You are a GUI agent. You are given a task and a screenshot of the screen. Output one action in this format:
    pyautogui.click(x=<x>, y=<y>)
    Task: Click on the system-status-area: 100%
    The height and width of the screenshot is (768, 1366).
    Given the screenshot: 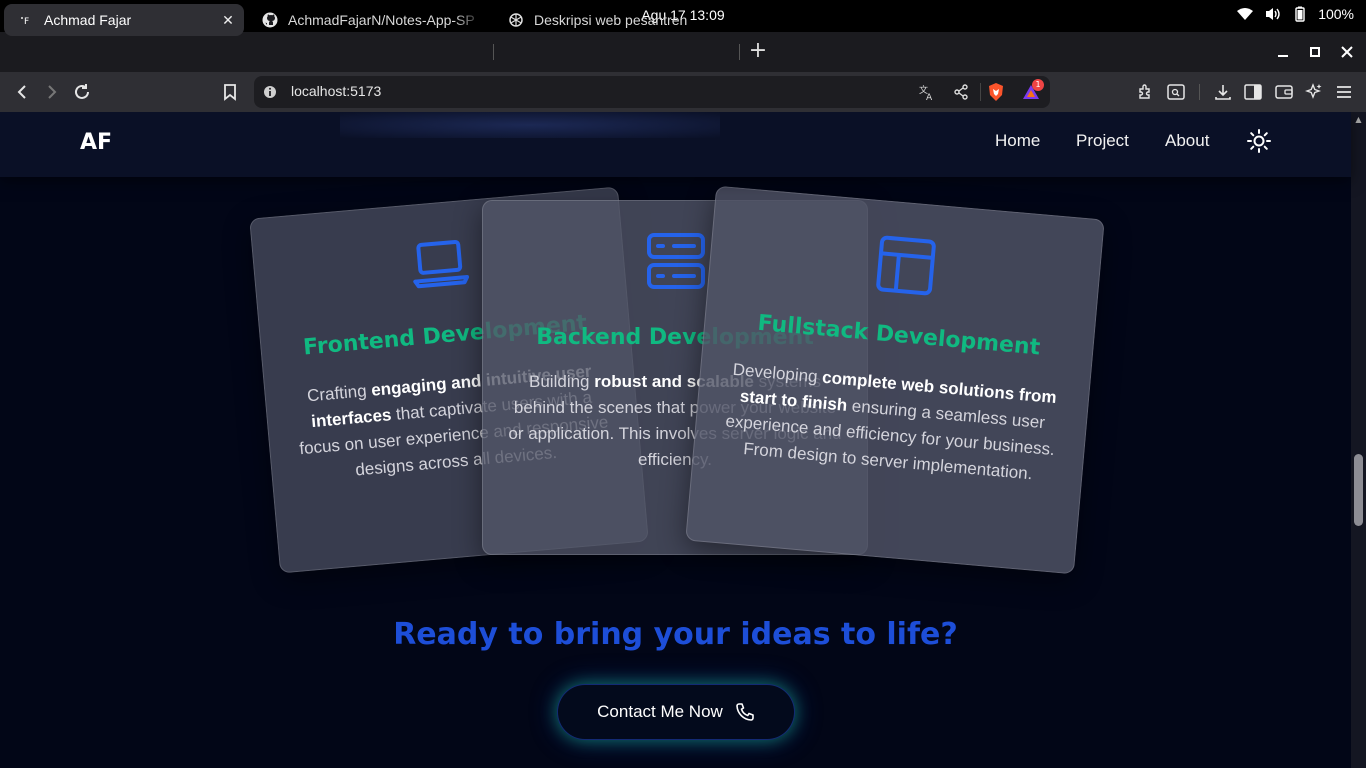 What is the action you would take?
    pyautogui.click(x=1295, y=14)
    